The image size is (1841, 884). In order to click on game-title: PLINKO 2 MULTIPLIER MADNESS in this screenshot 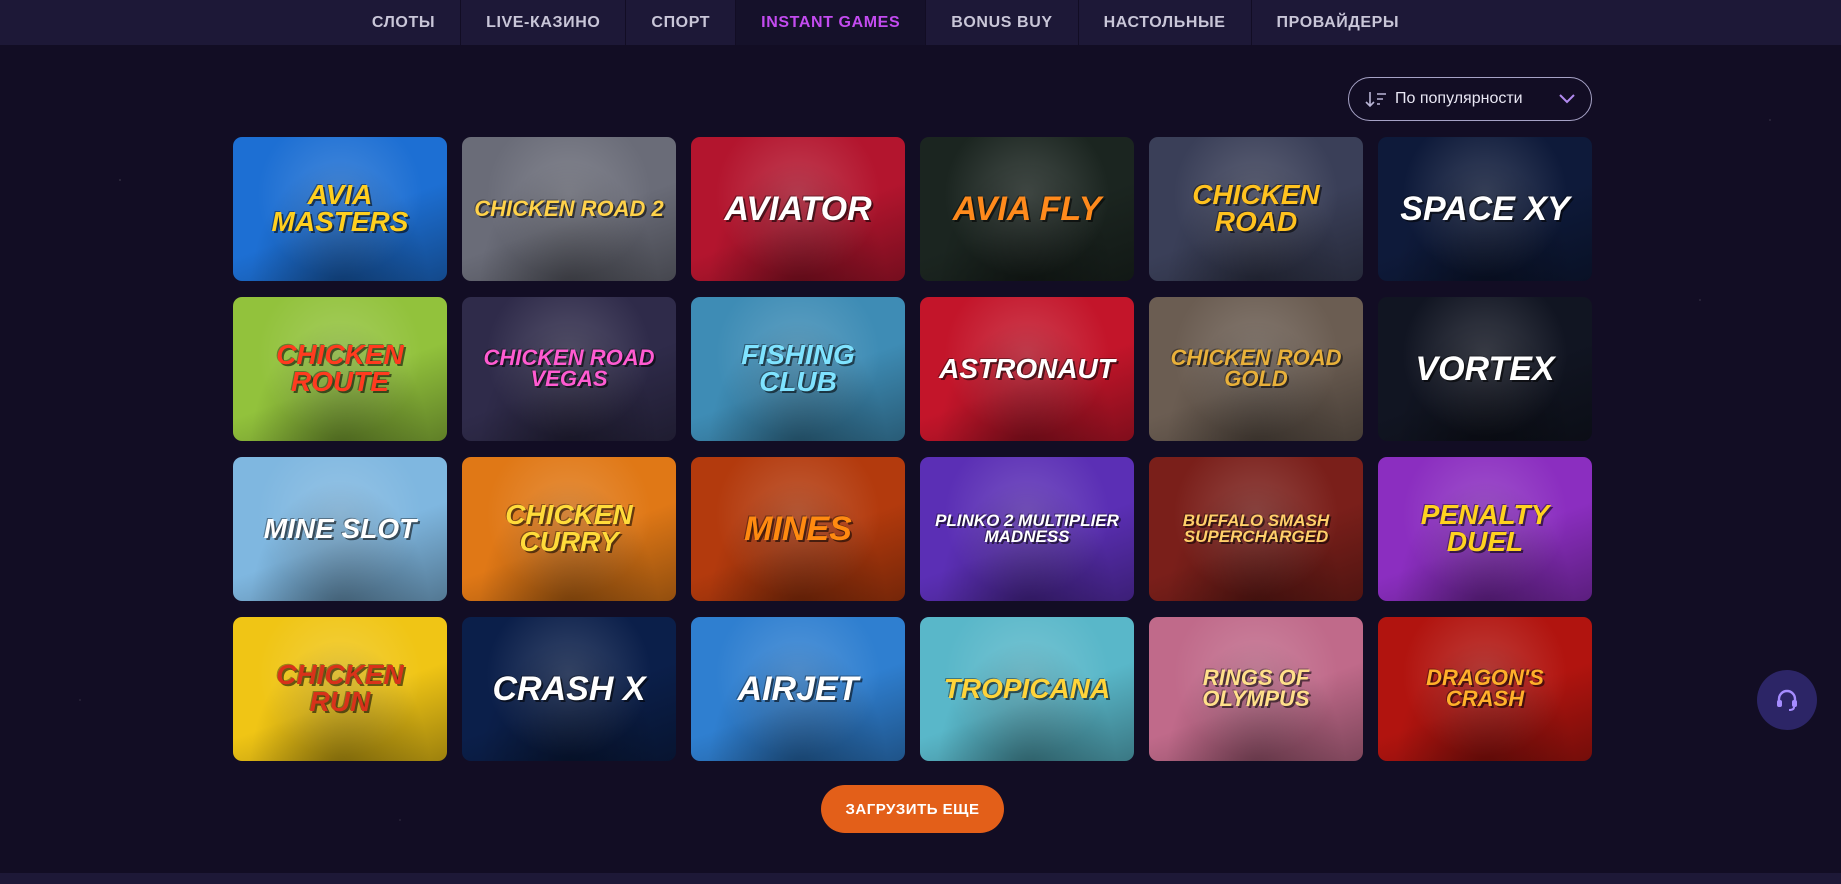, I will do `click(1027, 528)`.